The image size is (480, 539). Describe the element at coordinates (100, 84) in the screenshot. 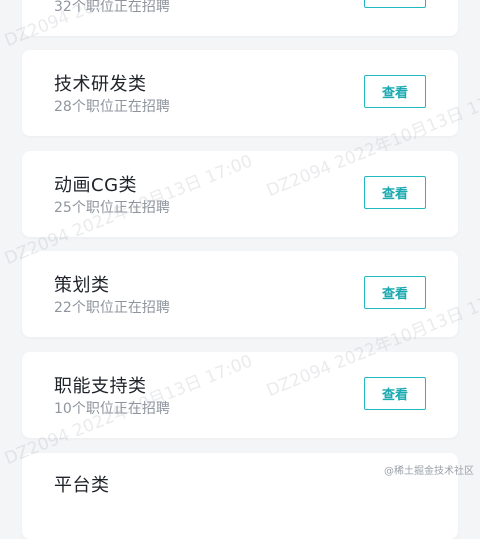

I see `card-title: 技术研发类` at that location.